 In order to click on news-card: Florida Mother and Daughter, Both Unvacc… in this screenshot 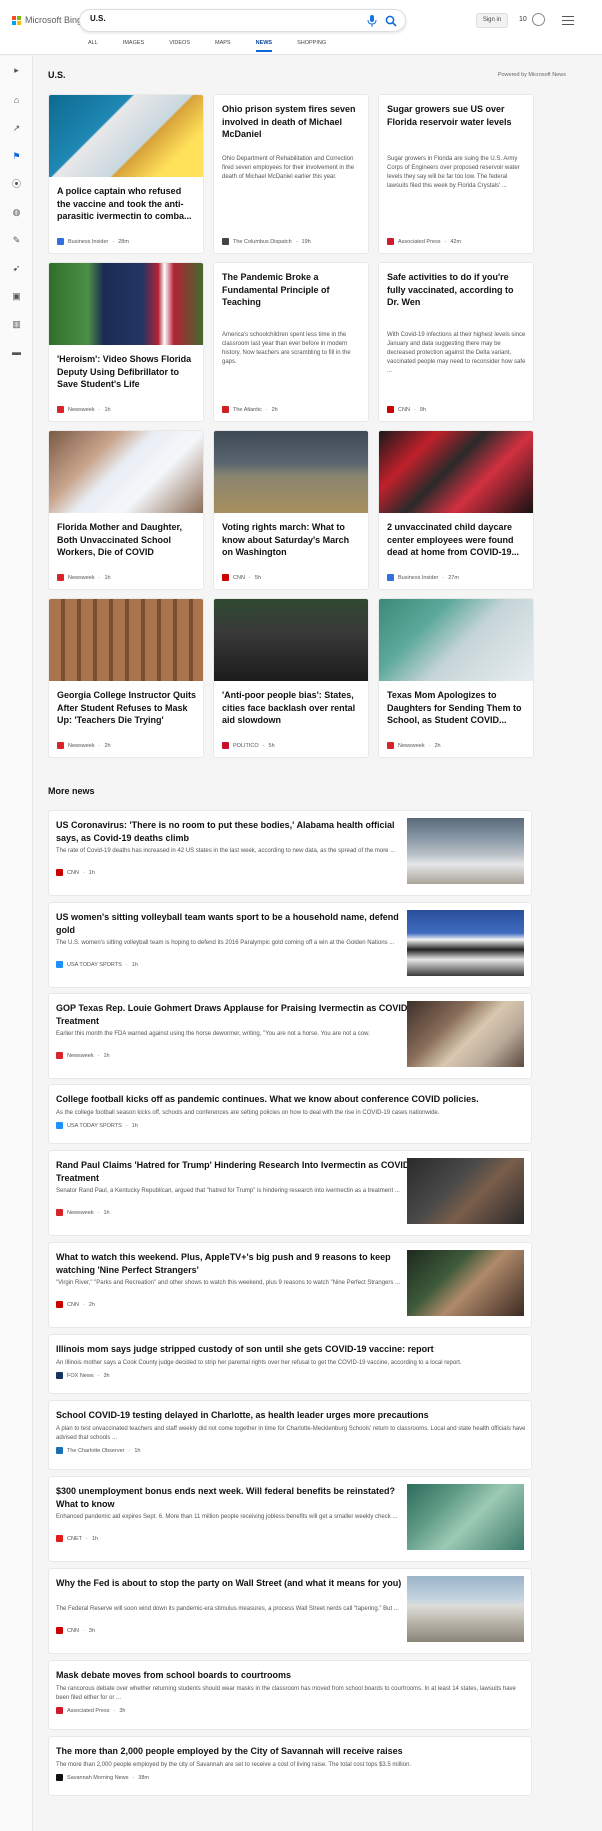, I will do `click(126, 510)`.